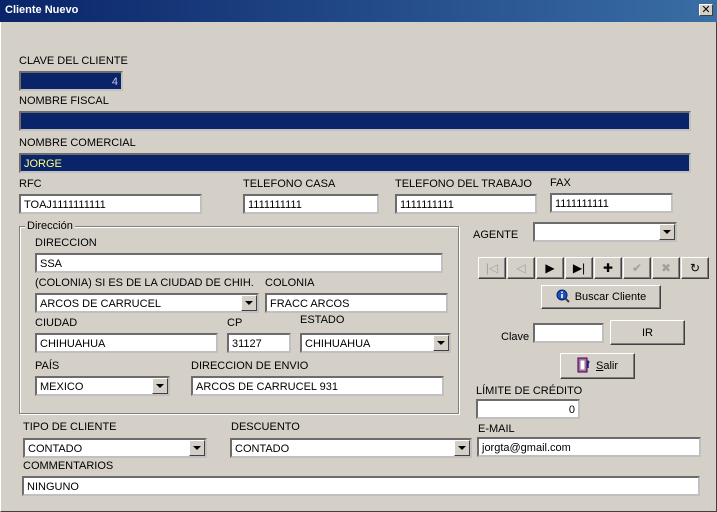  What do you see at coordinates (311, 204) in the screenshot?
I see `telefono-casa-field: 1111111111` at bounding box center [311, 204].